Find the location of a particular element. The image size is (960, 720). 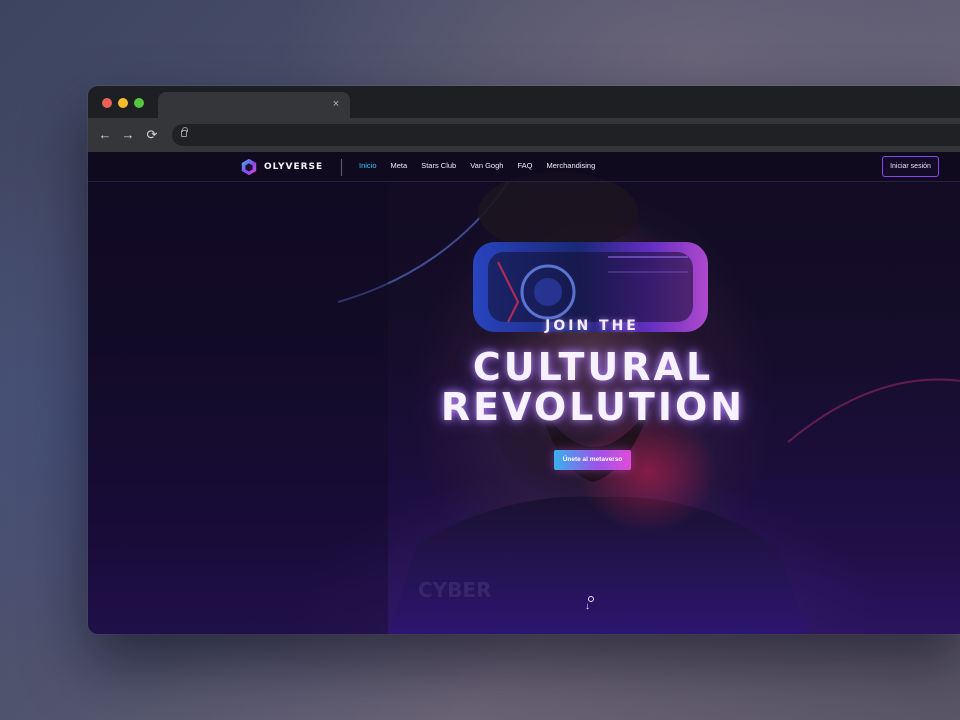

browser-tab: × is located at coordinates (254, 105).